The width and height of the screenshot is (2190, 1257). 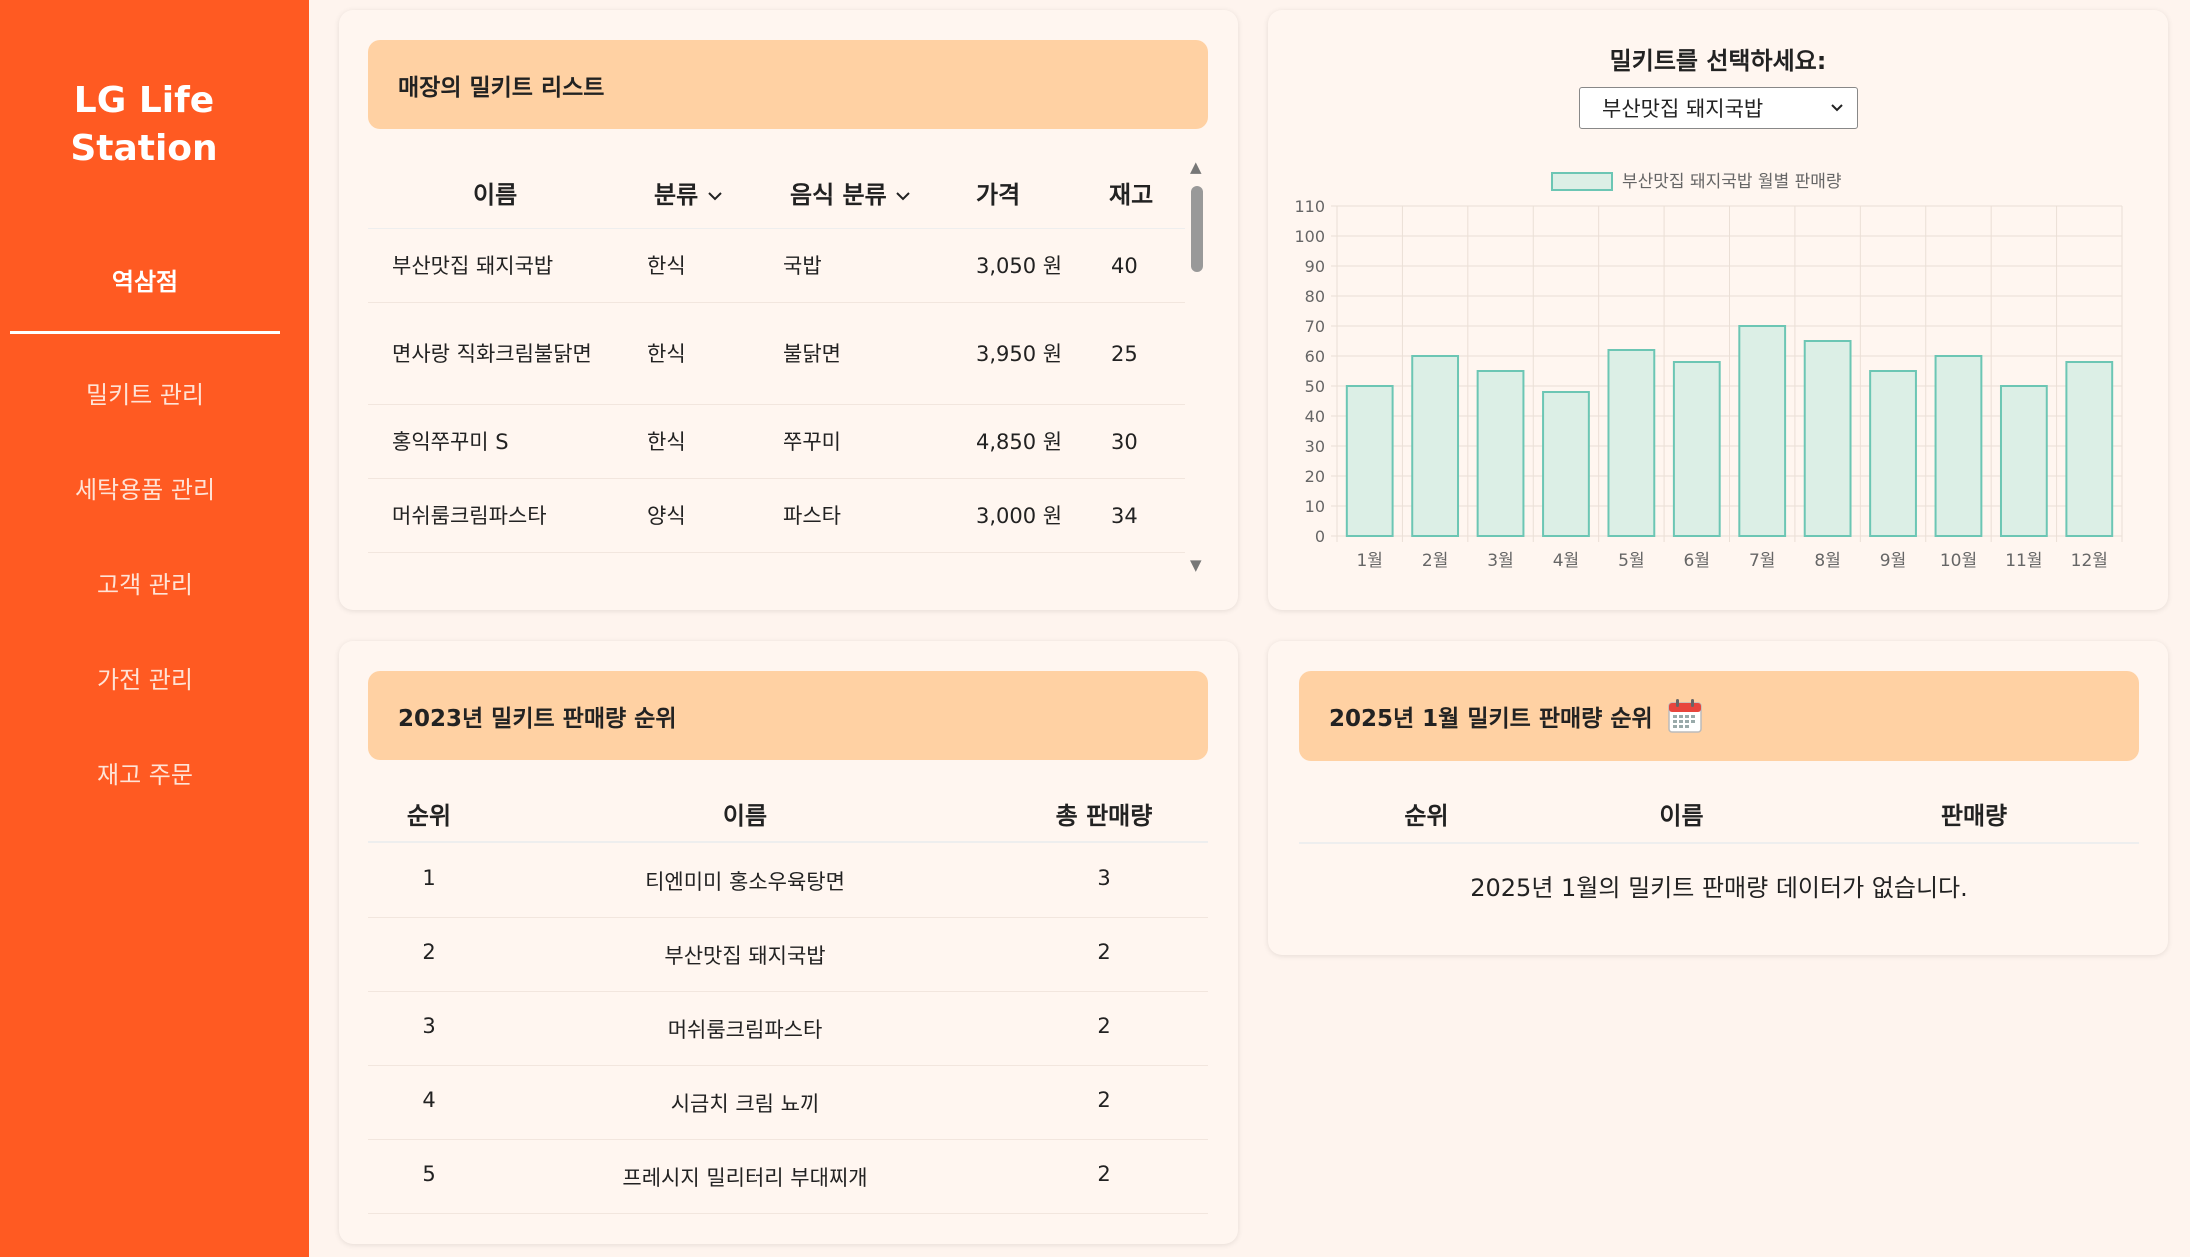 What do you see at coordinates (1124, 441) in the screenshot?
I see `cell-stock: 30` at bounding box center [1124, 441].